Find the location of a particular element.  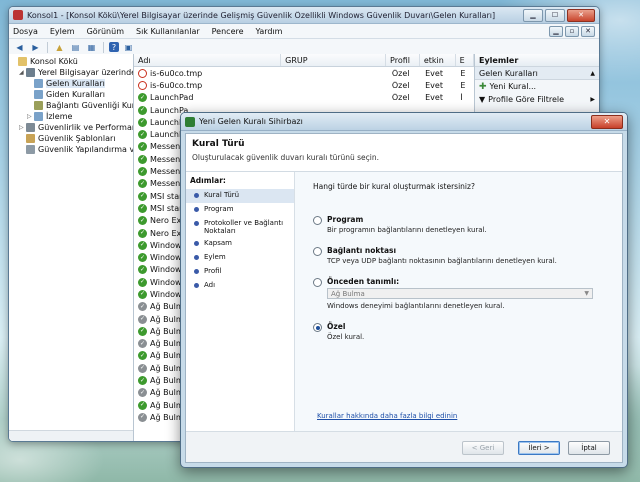

rule-profile-cell: Özel is located at coordinates (400, 73).